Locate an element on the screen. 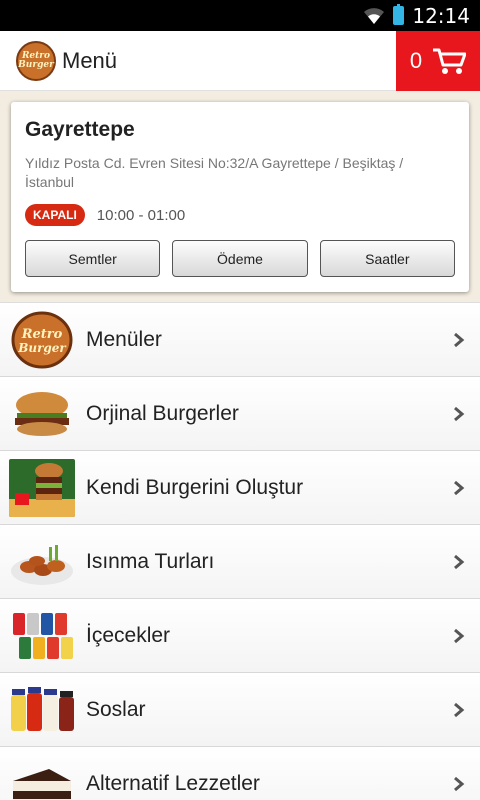 Image resolution: width=480 pixels, height=800 pixels. list-item-menus: Retro Burger Menüler is located at coordinates (240, 340).